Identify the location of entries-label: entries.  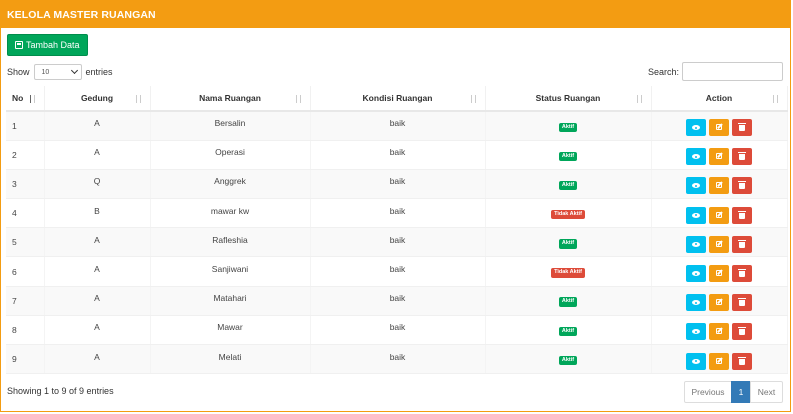
(99, 72).